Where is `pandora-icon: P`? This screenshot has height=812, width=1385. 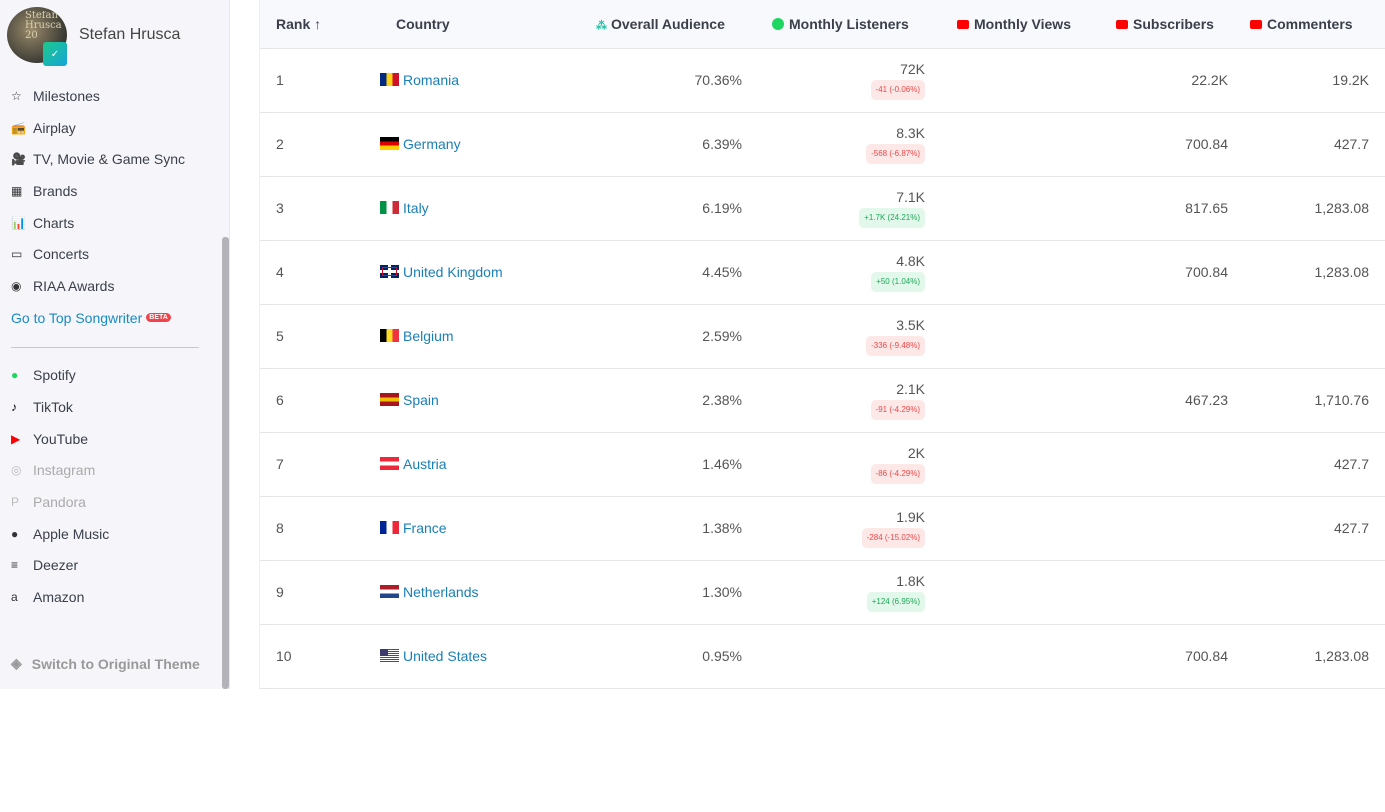
pandora-icon: P is located at coordinates (15, 502).